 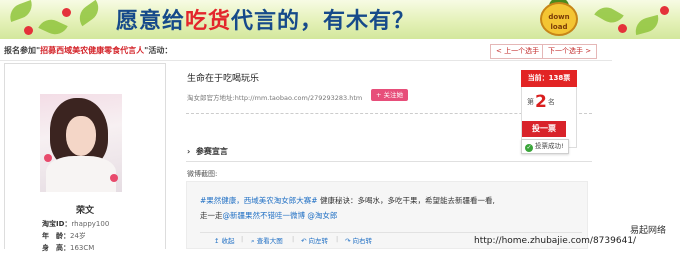 What do you see at coordinates (259, 200) in the screenshot?
I see `weibo-hashtag: #果然健康，西域美农淘女郎大赛#` at bounding box center [259, 200].